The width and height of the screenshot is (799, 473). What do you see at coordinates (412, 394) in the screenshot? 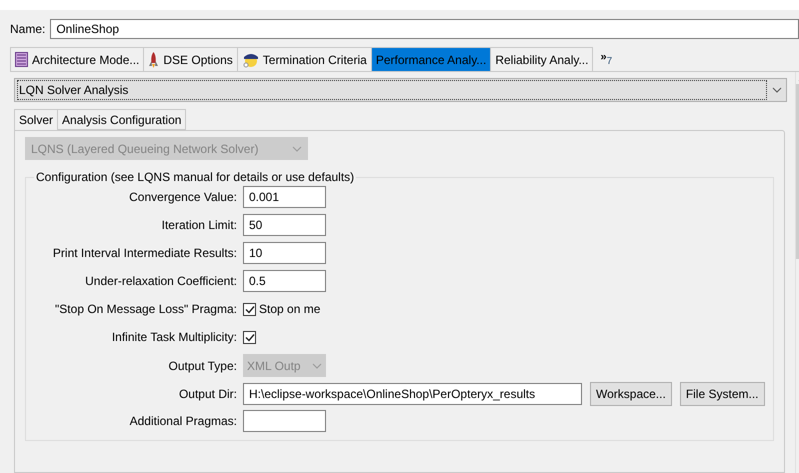
I see `input-field: H:\eclipse-workspace\OnlineShop\PerOpteryx_results` at bounding box center [412, 394].